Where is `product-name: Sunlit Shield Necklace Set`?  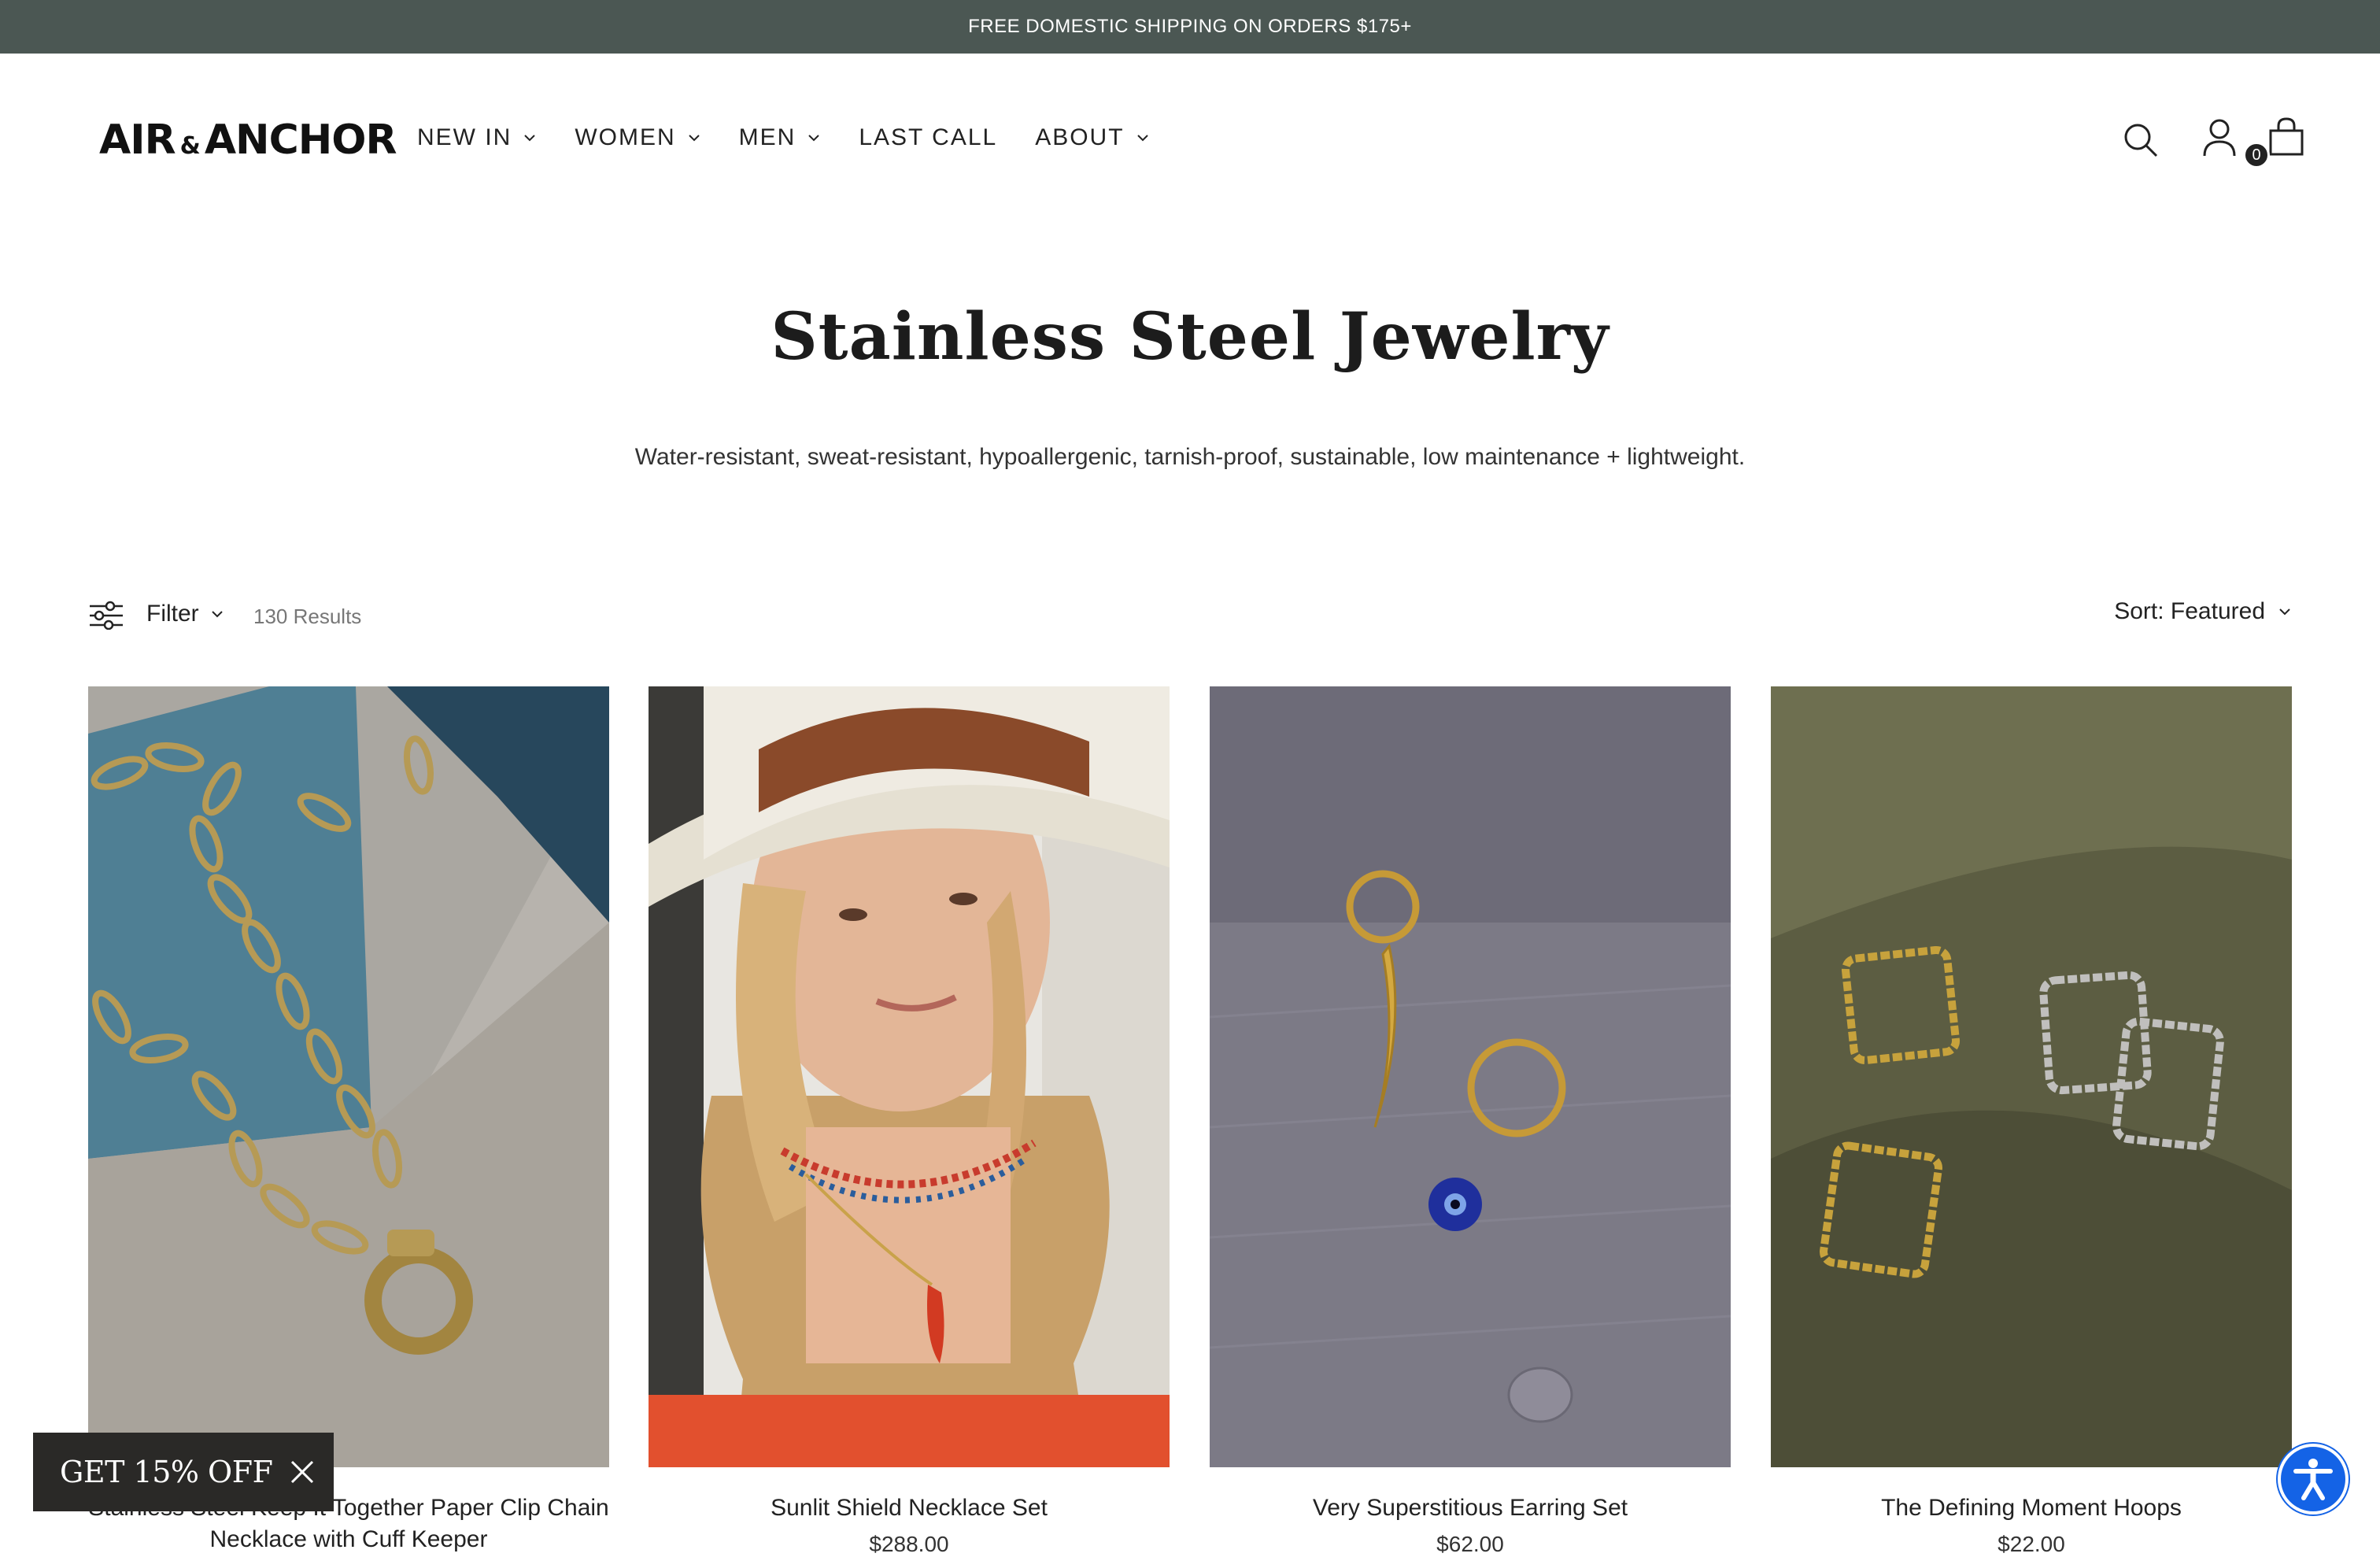 product-name: Sunlit Shield Necklace Set is located at coordinates (909, 1508).